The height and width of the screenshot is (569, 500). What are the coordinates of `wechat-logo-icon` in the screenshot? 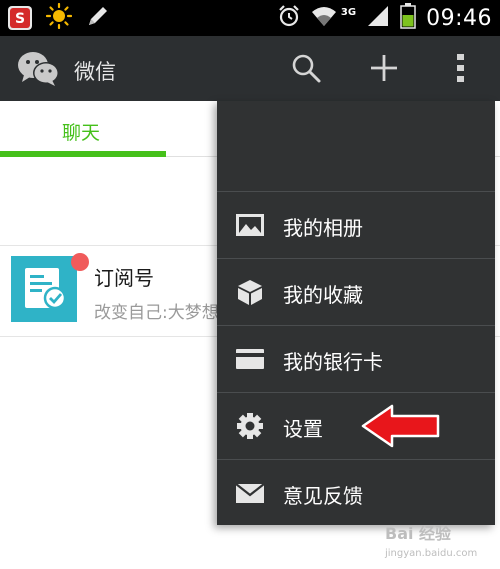 It's located at (39, 69).